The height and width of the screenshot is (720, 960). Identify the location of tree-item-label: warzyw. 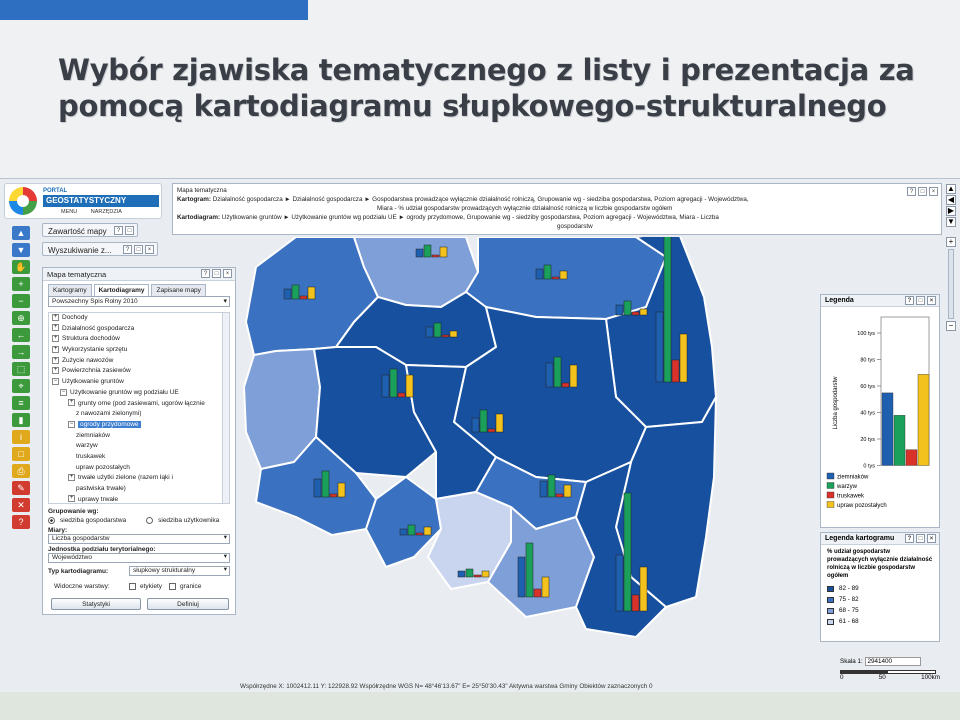
(87, 446).